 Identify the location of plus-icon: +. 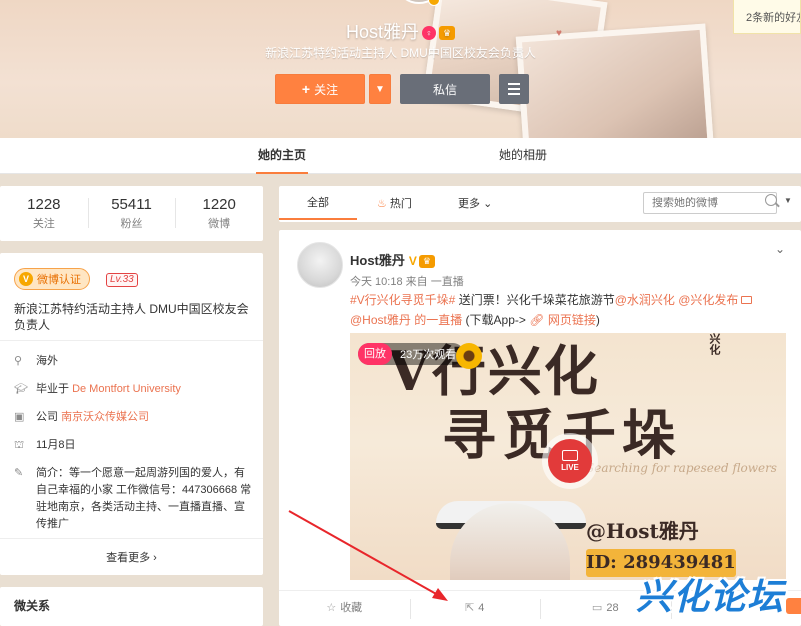
(306, 89).